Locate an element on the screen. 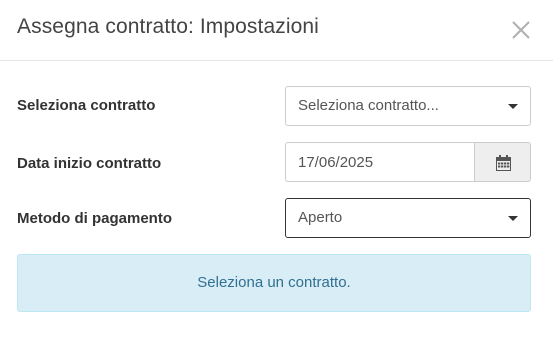  contract-label: Seleziona contratto is located at coordinates (86, 105).